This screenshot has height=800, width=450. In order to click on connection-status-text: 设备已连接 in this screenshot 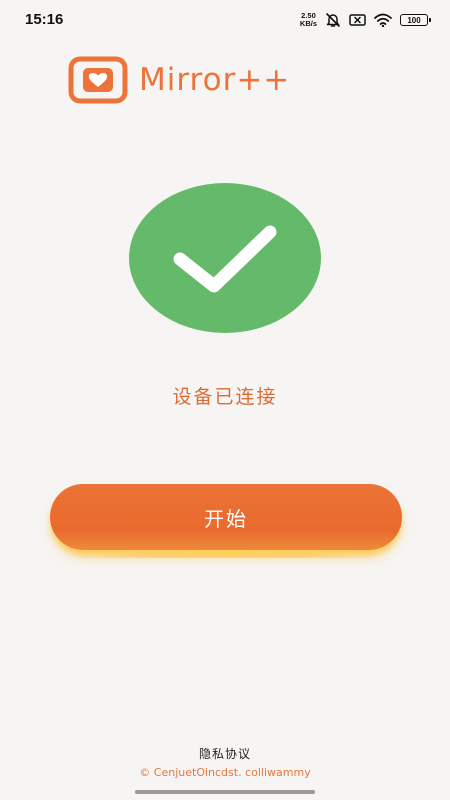, I will do `click(225, 397)`.